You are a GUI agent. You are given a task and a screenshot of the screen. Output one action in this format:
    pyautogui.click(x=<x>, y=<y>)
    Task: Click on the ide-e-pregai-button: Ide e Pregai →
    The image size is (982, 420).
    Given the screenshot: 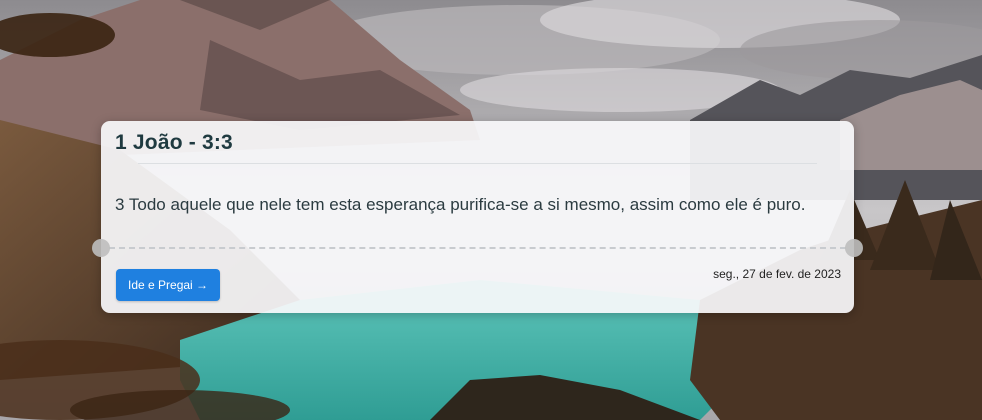 What is the action you would take?
    pyautogui.click(x=168, y=285)
    